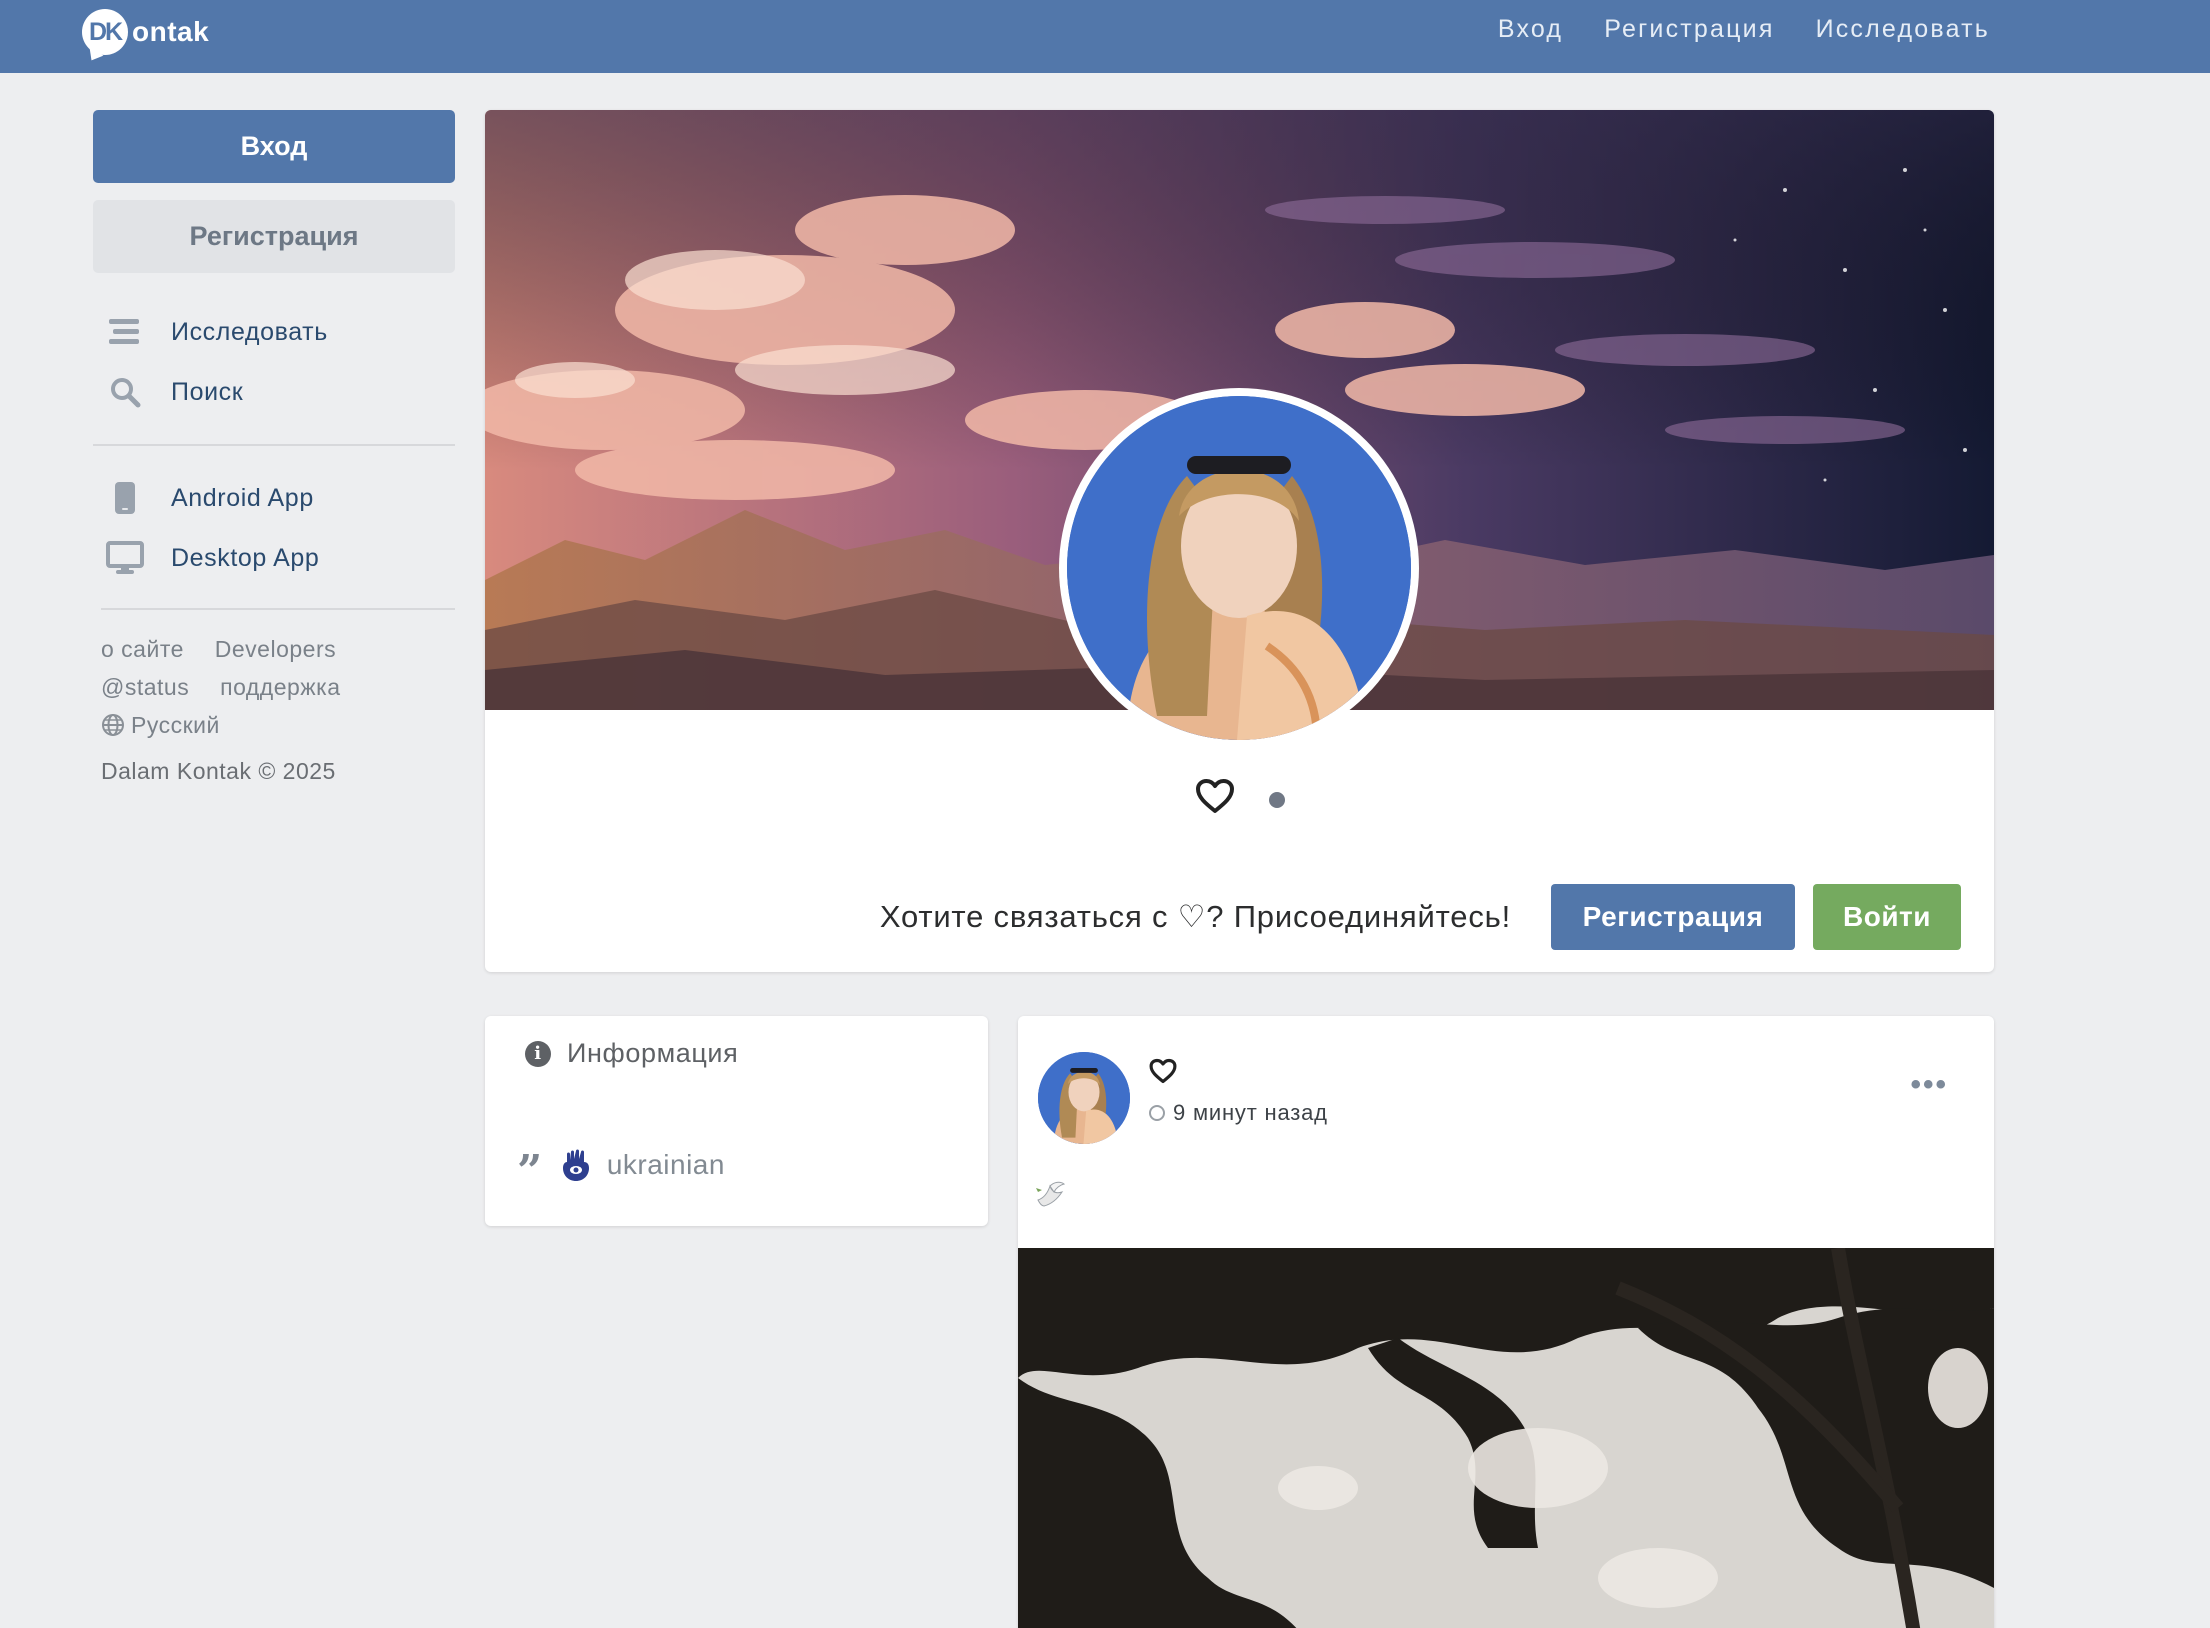 The height and width of the screenshot is (1628, 2210). What do you see at coordinates (275, 649) in the screenshot?
I see `developers-link: Developers` at bounding box center [275, 649].